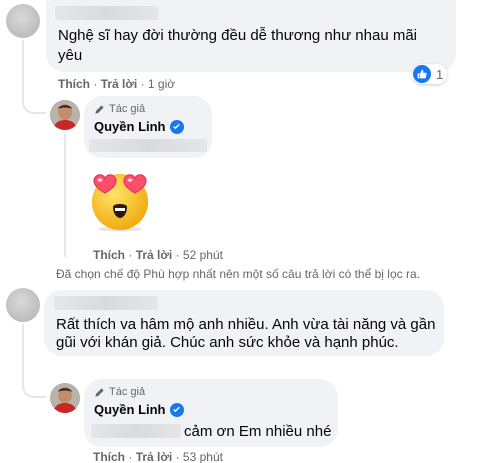  I want to click on comment-text-line2: yêu, so click(70, 55).